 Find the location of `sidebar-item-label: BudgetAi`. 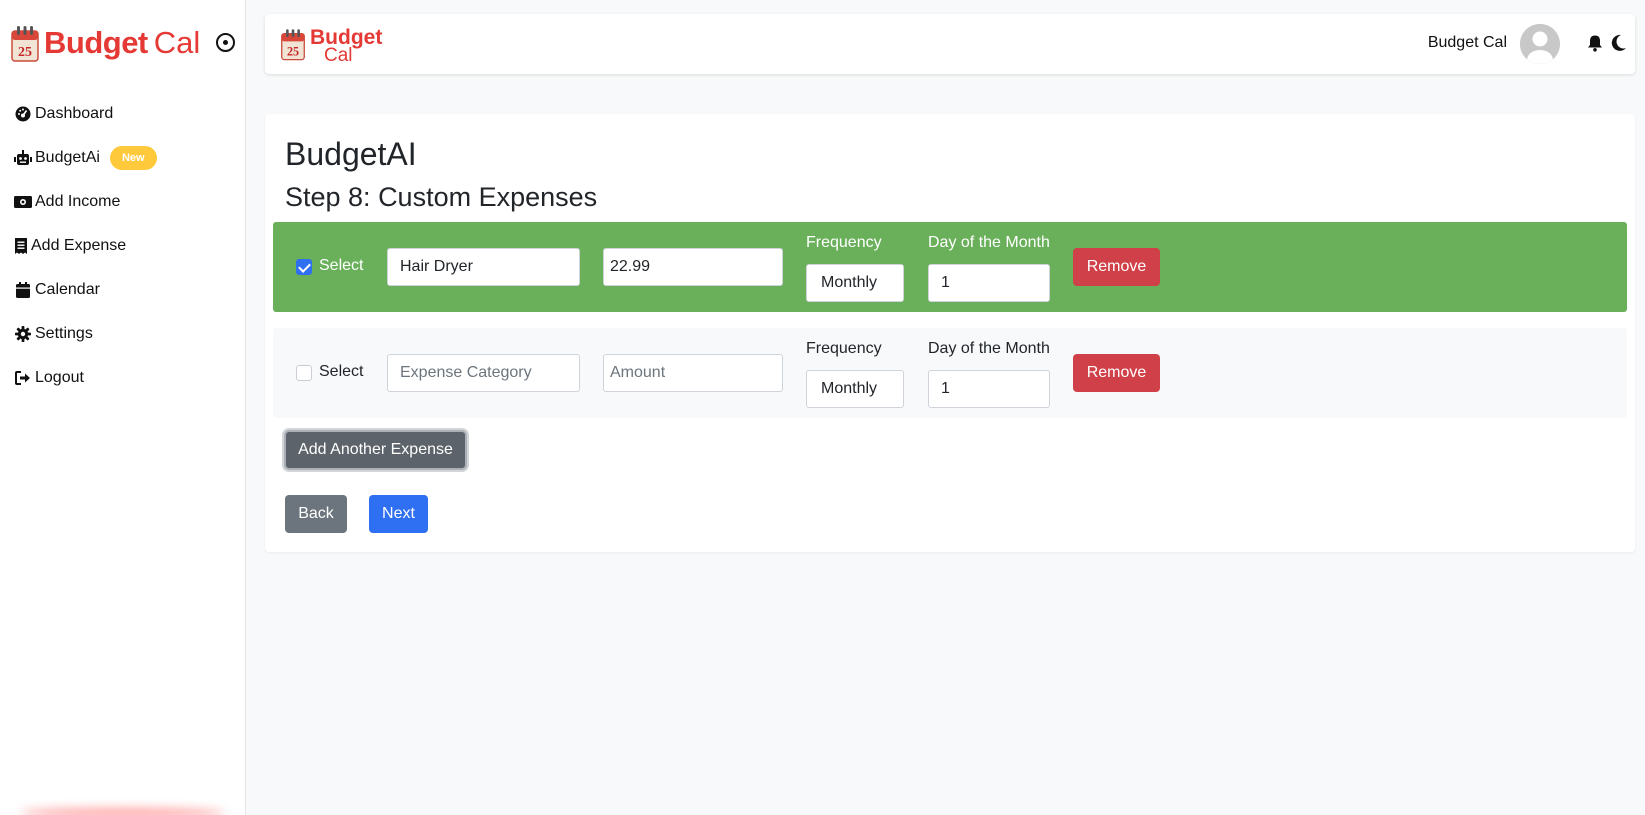

sidebar-item-label: BudgetAi is located at coordinates (67, 157).